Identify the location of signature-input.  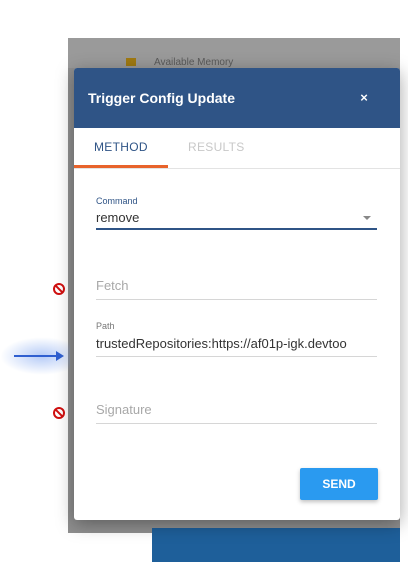
(236, 413).